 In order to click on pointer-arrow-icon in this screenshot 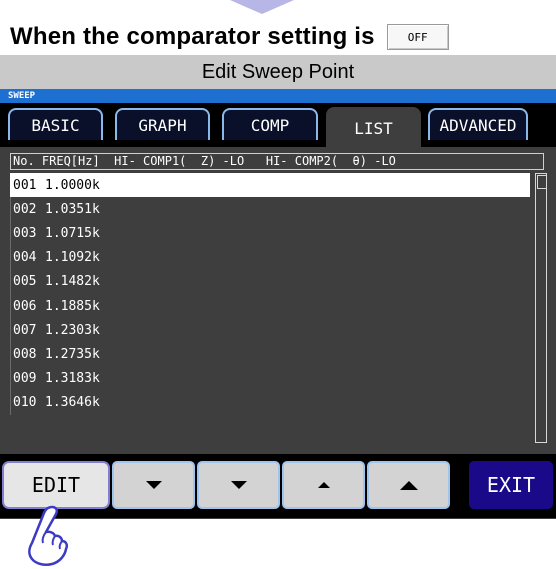, I will do `click(262, 7)`.